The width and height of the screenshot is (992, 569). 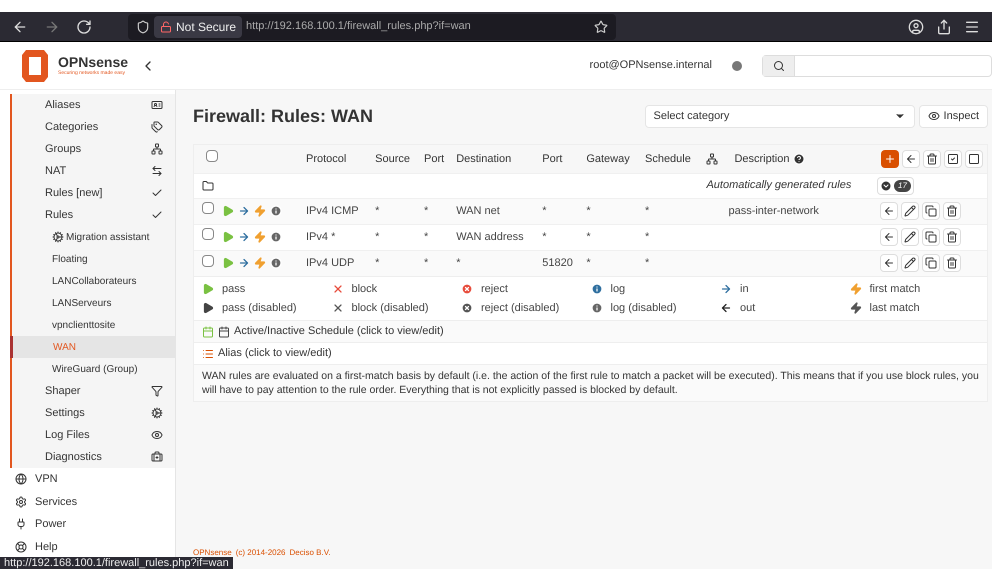 What do you see at coordinates (93, 149) in the screenshot?
I see `sidebar-item: Groups` at bounding box center [93, 149].